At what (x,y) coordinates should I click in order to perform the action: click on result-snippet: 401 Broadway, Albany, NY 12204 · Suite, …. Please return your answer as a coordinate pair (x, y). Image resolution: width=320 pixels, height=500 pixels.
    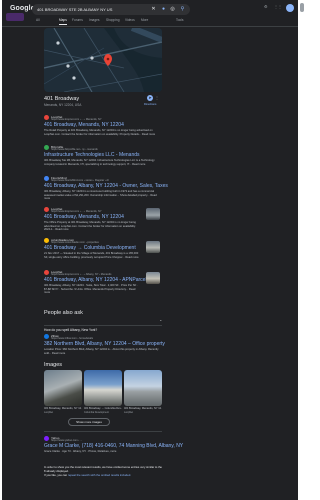
    Looking at the image, I should click on (91, 289).